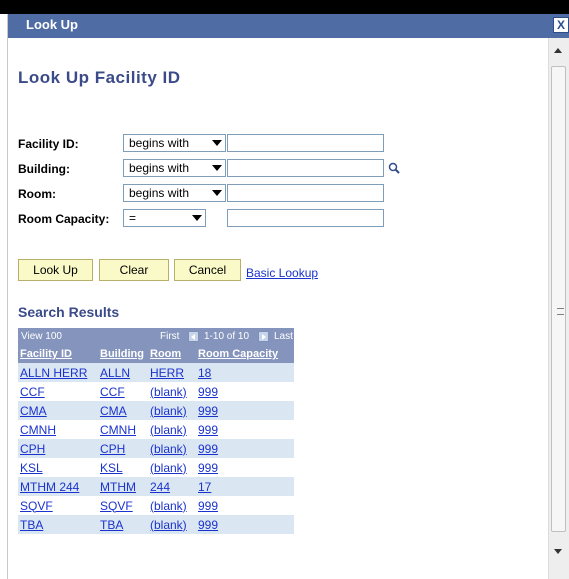 The height and width of the screenshot is (579, 569). What do you see at coordinates (58, 429) in the screenshot?
I see `cell-facility-id: CMNH` at bounding box center [58, 429].